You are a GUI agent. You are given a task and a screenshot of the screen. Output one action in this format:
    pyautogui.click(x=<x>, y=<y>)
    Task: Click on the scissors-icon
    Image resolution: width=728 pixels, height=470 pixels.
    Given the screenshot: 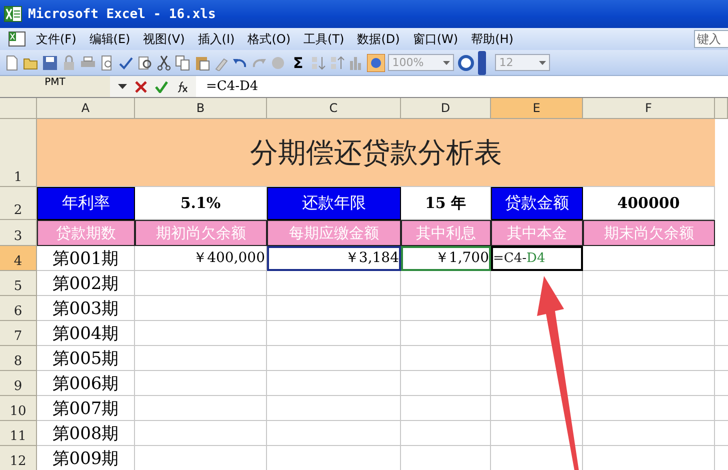 What is the action you would take?
    pyautogui.click(x=164, y=62)
    